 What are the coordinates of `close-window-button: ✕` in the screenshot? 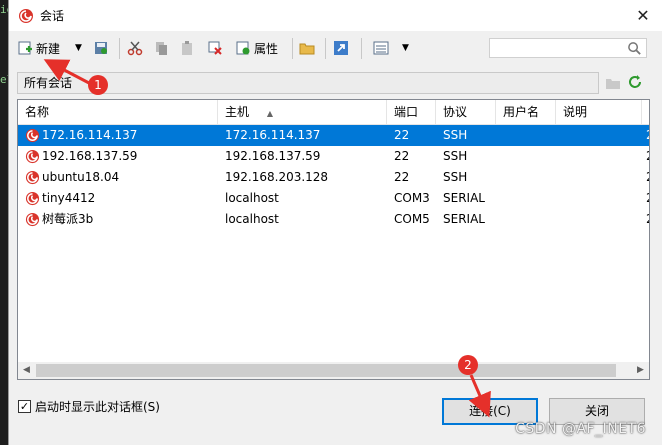 It's located at (643, 15).